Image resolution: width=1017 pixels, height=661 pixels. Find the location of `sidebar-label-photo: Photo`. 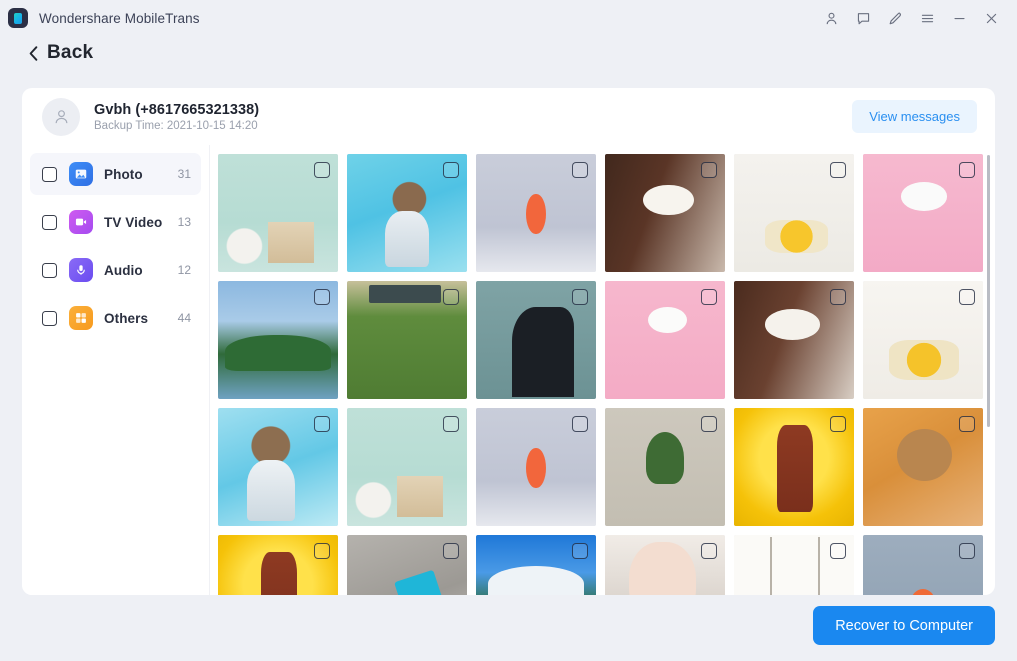

sidebar-label-photo: Photo is located at coordinates (123, 174).